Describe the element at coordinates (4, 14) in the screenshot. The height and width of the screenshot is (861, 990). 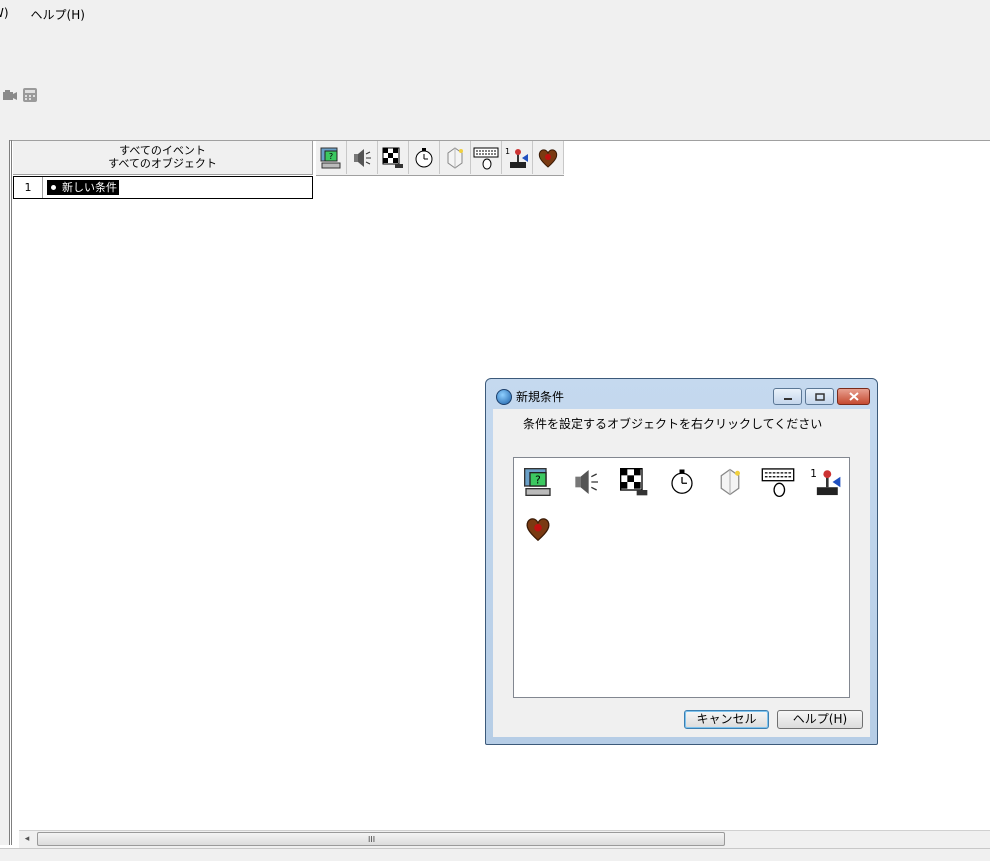
I see `menu-window: W)` at that location.